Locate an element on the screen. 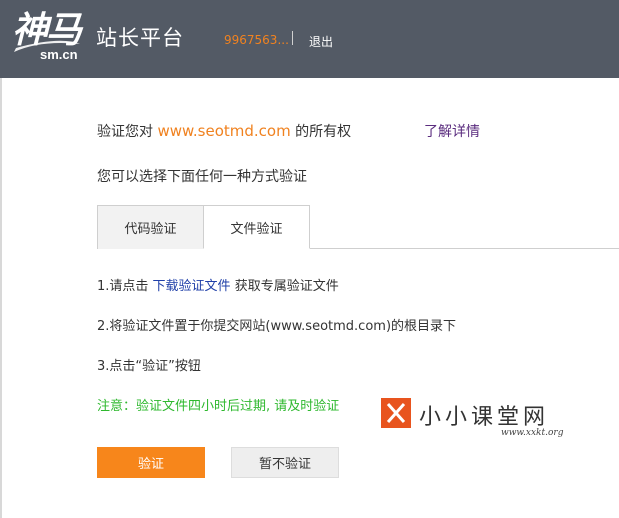 The height and width of the screenshot is (518, 619). step-1: 1.请点击 下载验证文件 获取专属验证文件 is located at coordinates (218, 284).